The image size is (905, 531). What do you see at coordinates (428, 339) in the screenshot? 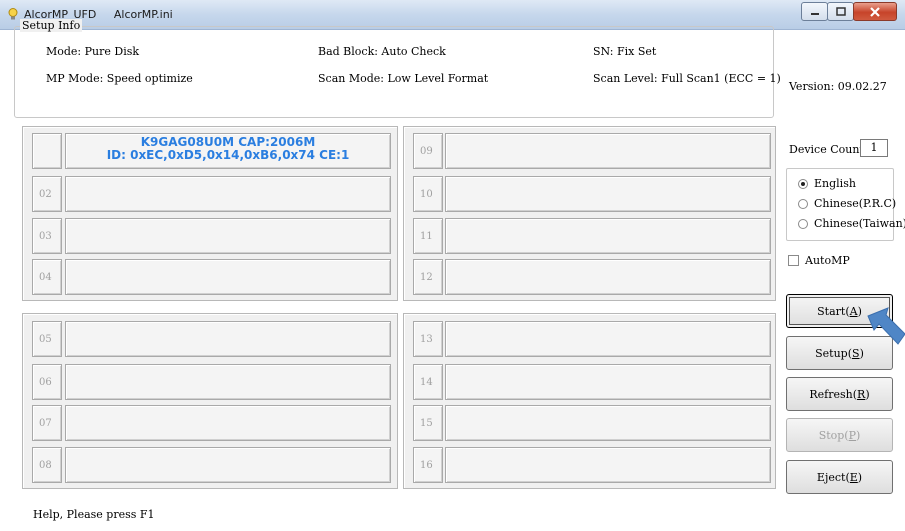
I see `port-number: 13` at bounding box center [428, 339].